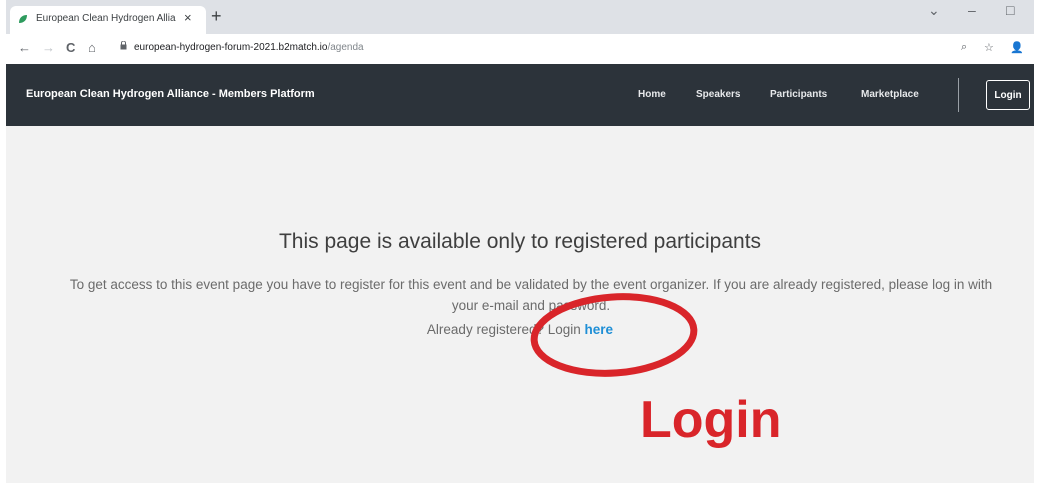 The image size is (1040, 483). Describe the element at coordinates (1008, 95) in the screenshot. I see `login-button: Login` at that location.